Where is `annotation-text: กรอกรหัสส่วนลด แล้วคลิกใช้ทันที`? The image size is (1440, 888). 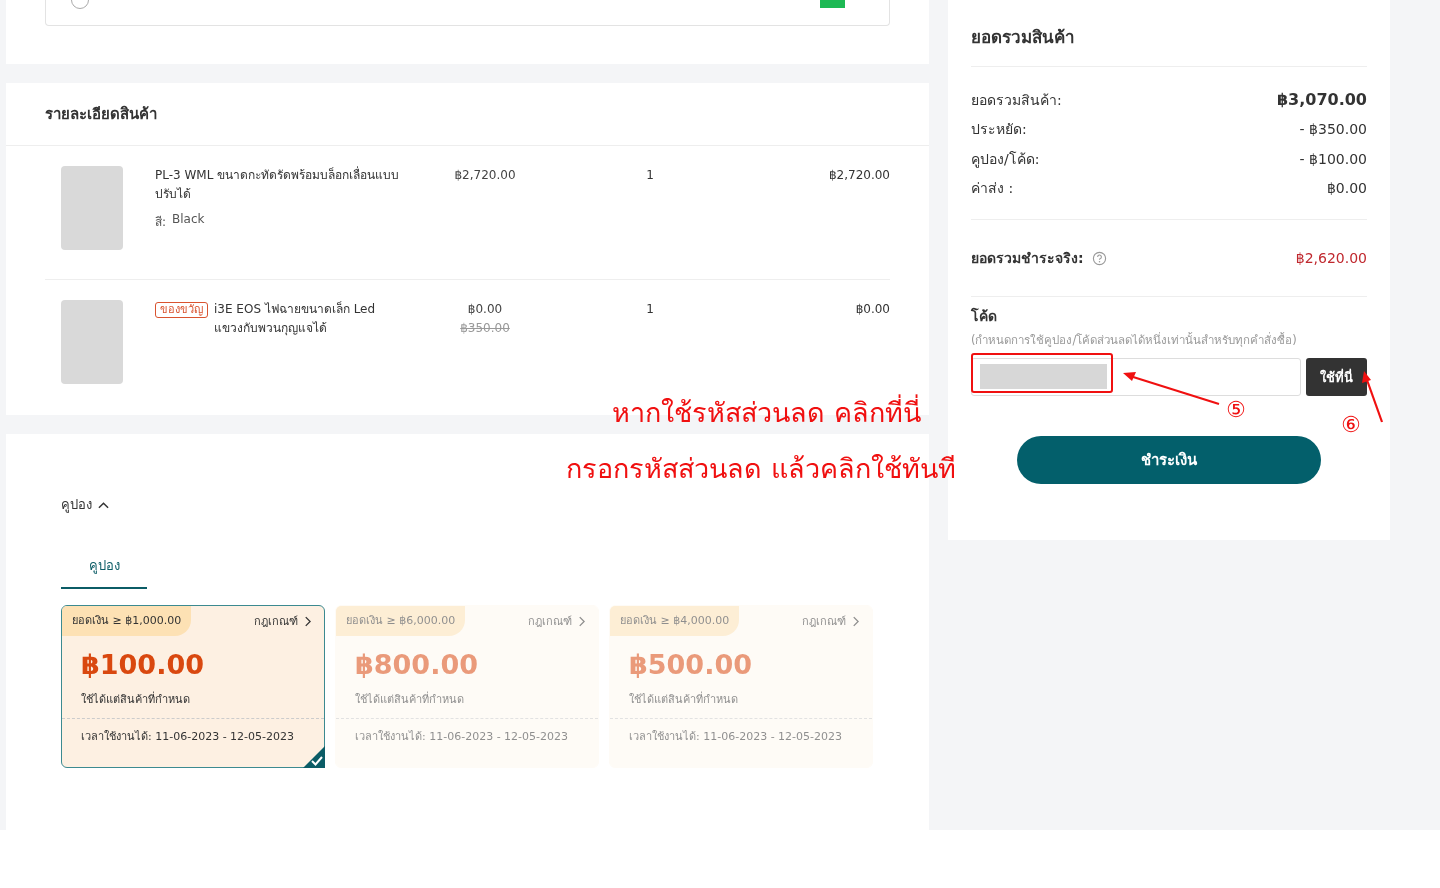 annotation-text: กรอกรหัสส่วนลด แล้วคลิกใช้ทันที is located at coordinates (761, 469).